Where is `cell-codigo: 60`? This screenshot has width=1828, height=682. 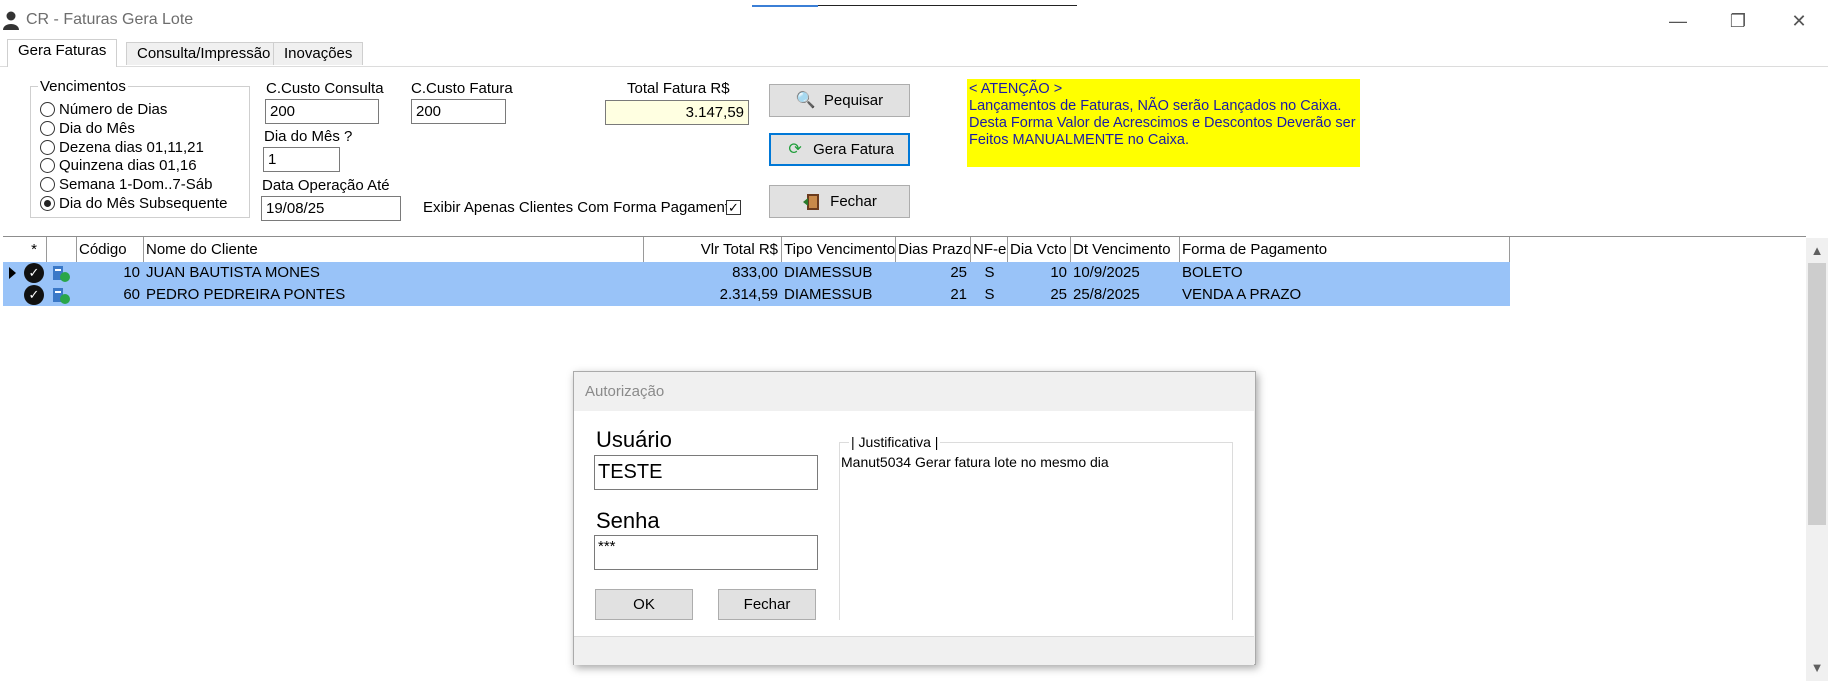 cell-codigo: 60 is located at coordinates (131, 294).